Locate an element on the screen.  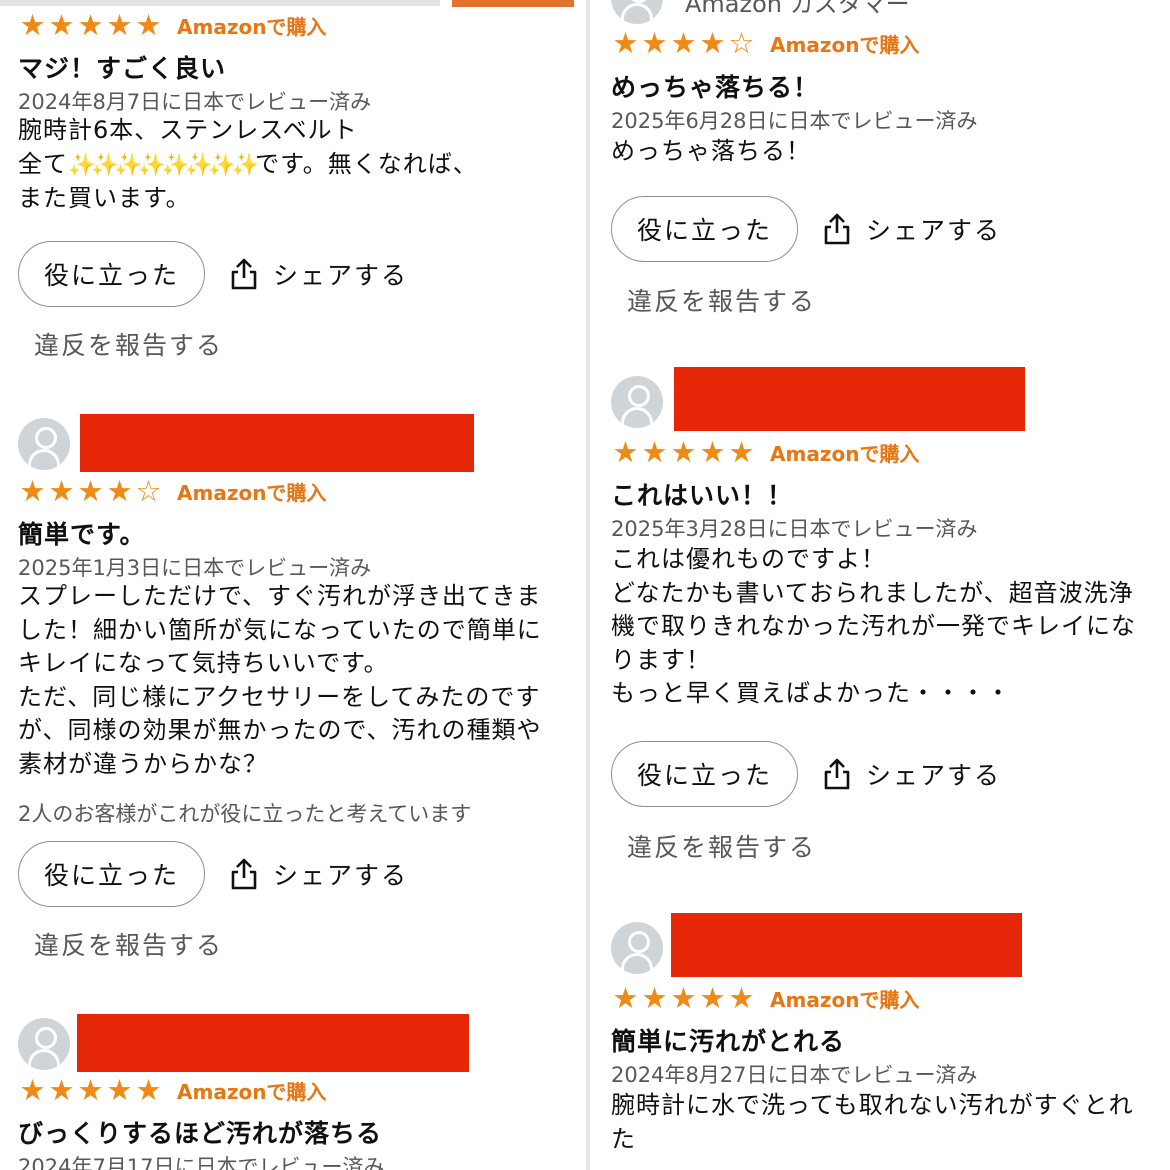
review-text-line: した！細かい箇所が気になっていたので簡単に is located at coordinates (280, 629).